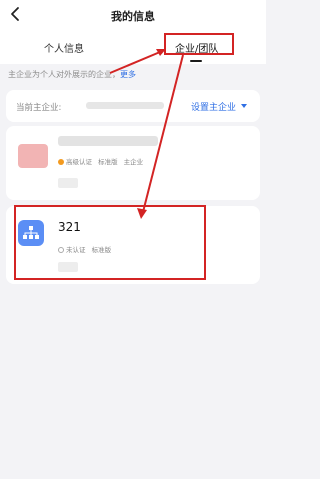  What do you see at coordinates (142, 213) in the screenshot?
I see `annotation-arrowhead` at bounding box center [142, 213].